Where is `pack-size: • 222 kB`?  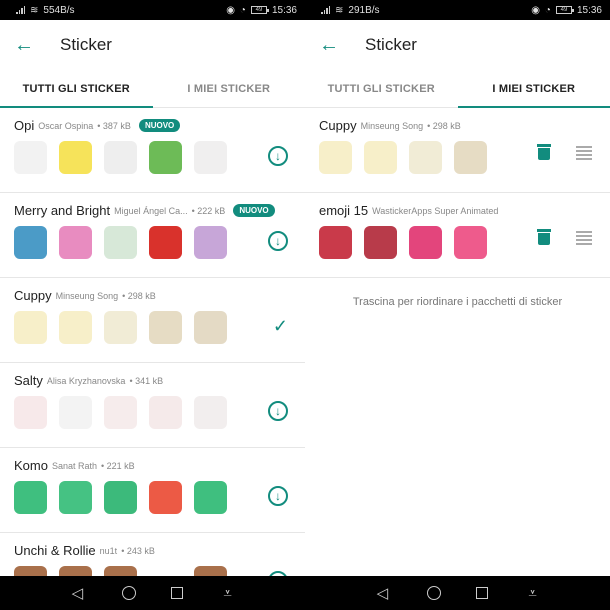
pack-size: • 222 kB is located at coordinates (208, 210).